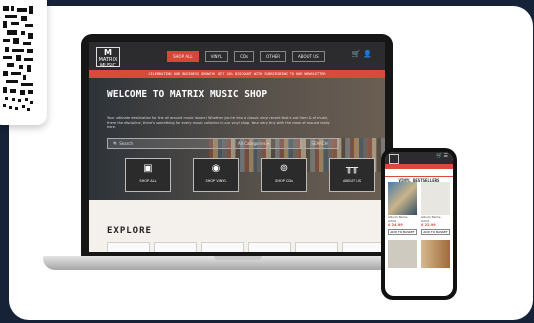 The width and height of the screenshot is (534, 323). Describe the element at coordinates (352, 181) in the screenshot. I see `tile-label: ABOUT US` at that location.